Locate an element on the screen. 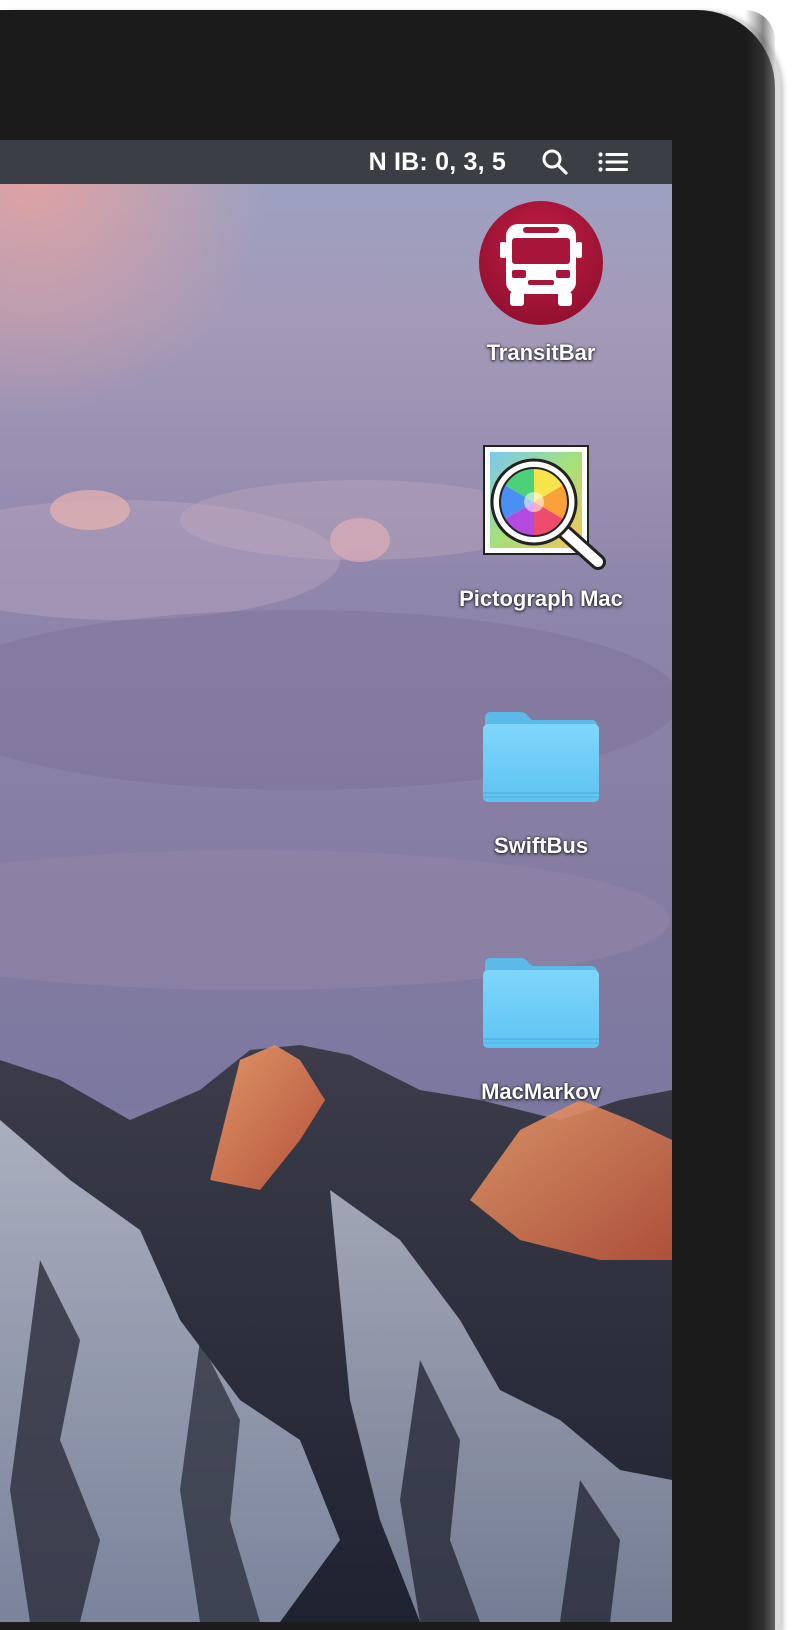  list-icon is located at coordinates (613, 162).